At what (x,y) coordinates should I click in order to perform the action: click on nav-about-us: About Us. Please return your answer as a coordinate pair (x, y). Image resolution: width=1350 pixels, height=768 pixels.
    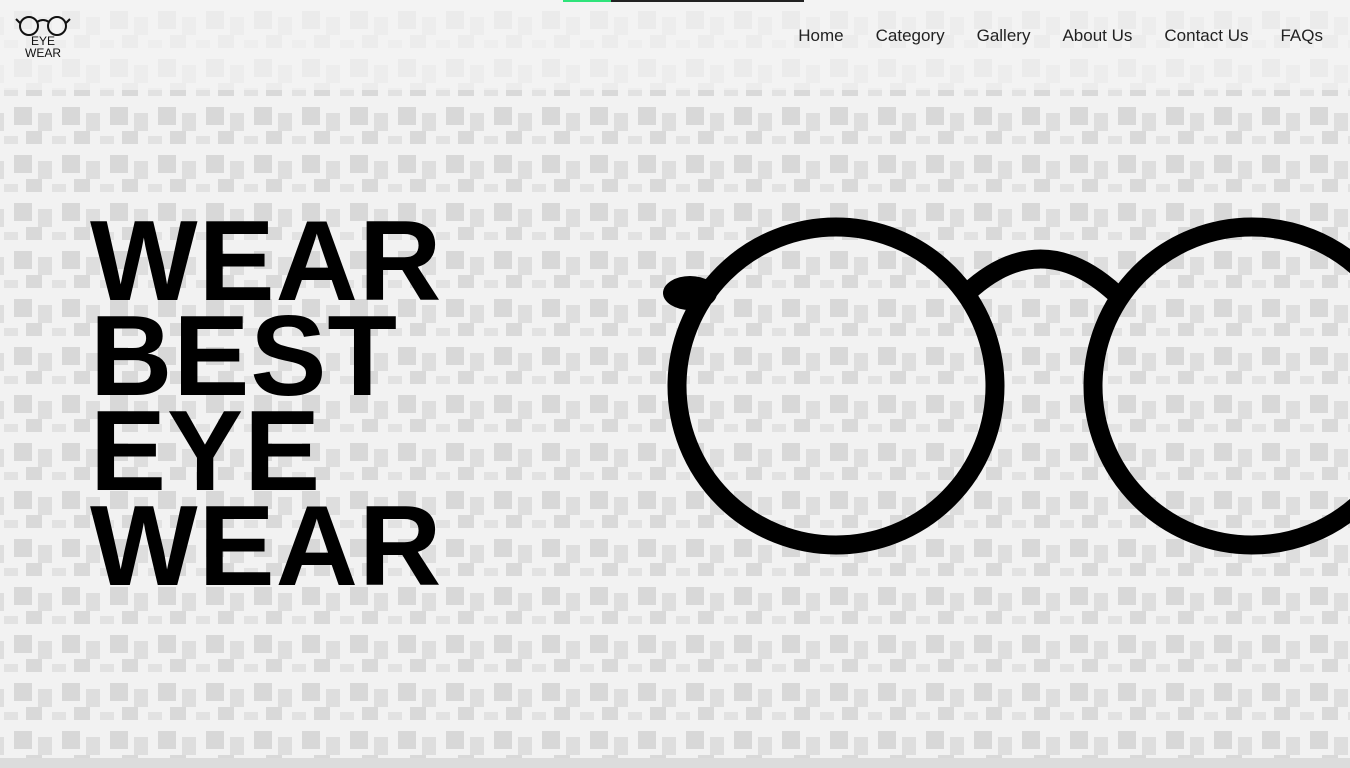
    Looking at the image, I should click on (1097, 36).